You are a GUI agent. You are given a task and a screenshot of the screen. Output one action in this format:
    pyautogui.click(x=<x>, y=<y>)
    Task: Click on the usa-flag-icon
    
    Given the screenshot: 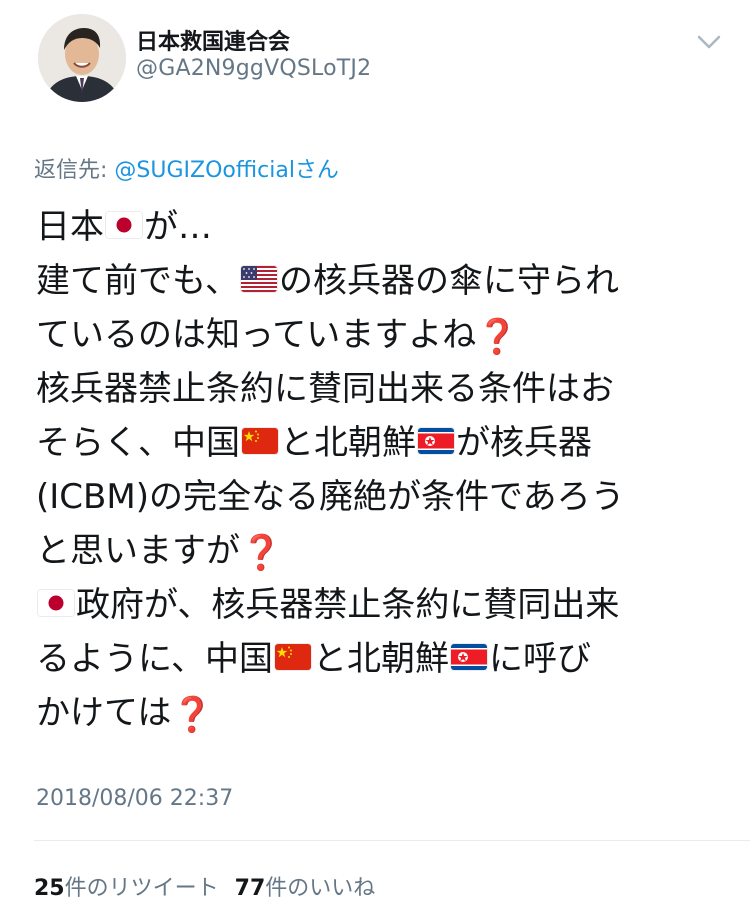 What is the action you would take?
    pyautogui.click(x=259, y=279)
    